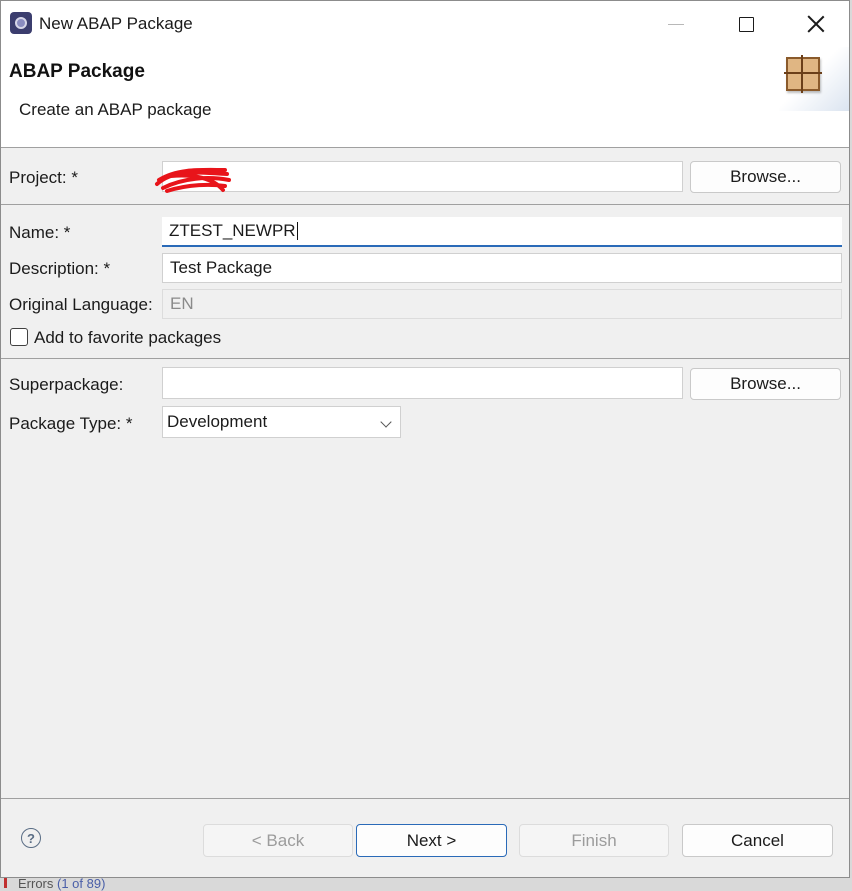 This screenshot has width=852, height=891. I want to click on page-description: Create an ABAP package, so click(115, 109).